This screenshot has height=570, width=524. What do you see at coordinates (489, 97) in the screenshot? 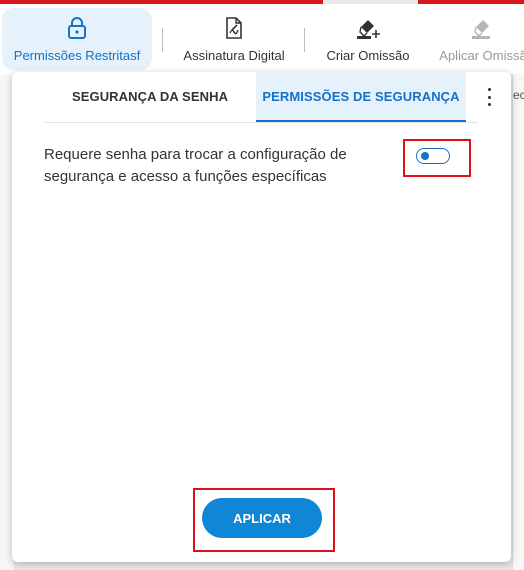
I see `more-vertical-icon` at bounding box center [489, 97].